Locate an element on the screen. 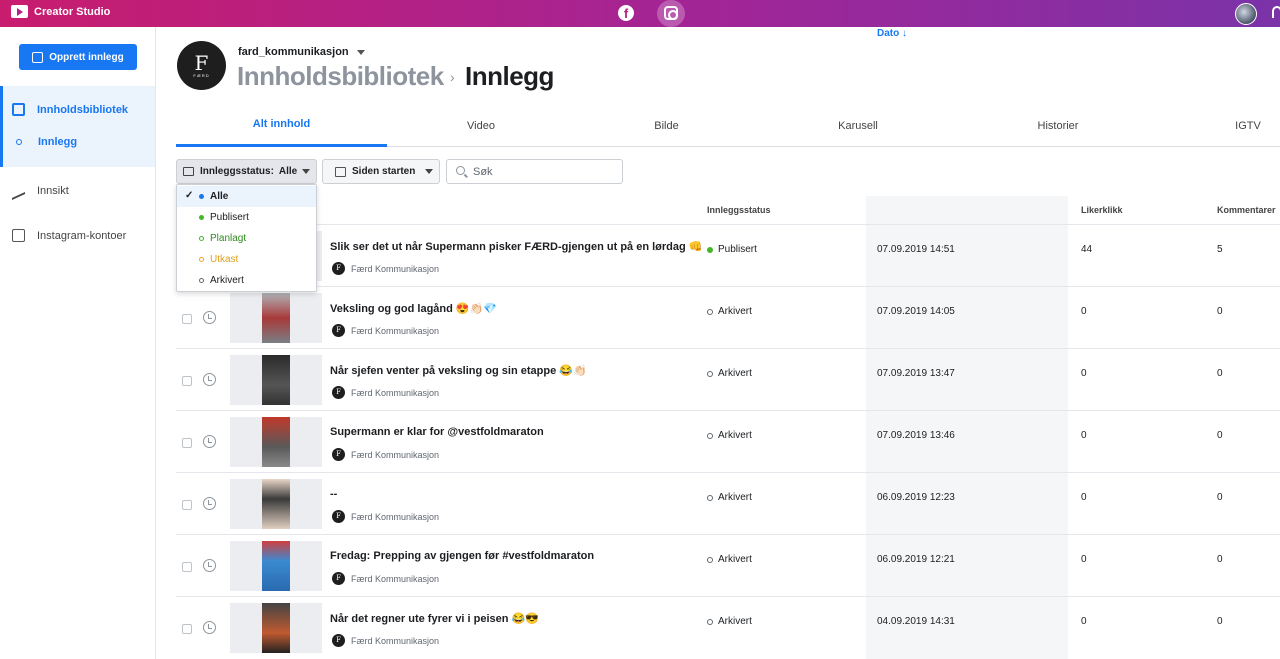 This screenshot has height=659, width=1280. calendar-icon is located at coordinates (340, 171).